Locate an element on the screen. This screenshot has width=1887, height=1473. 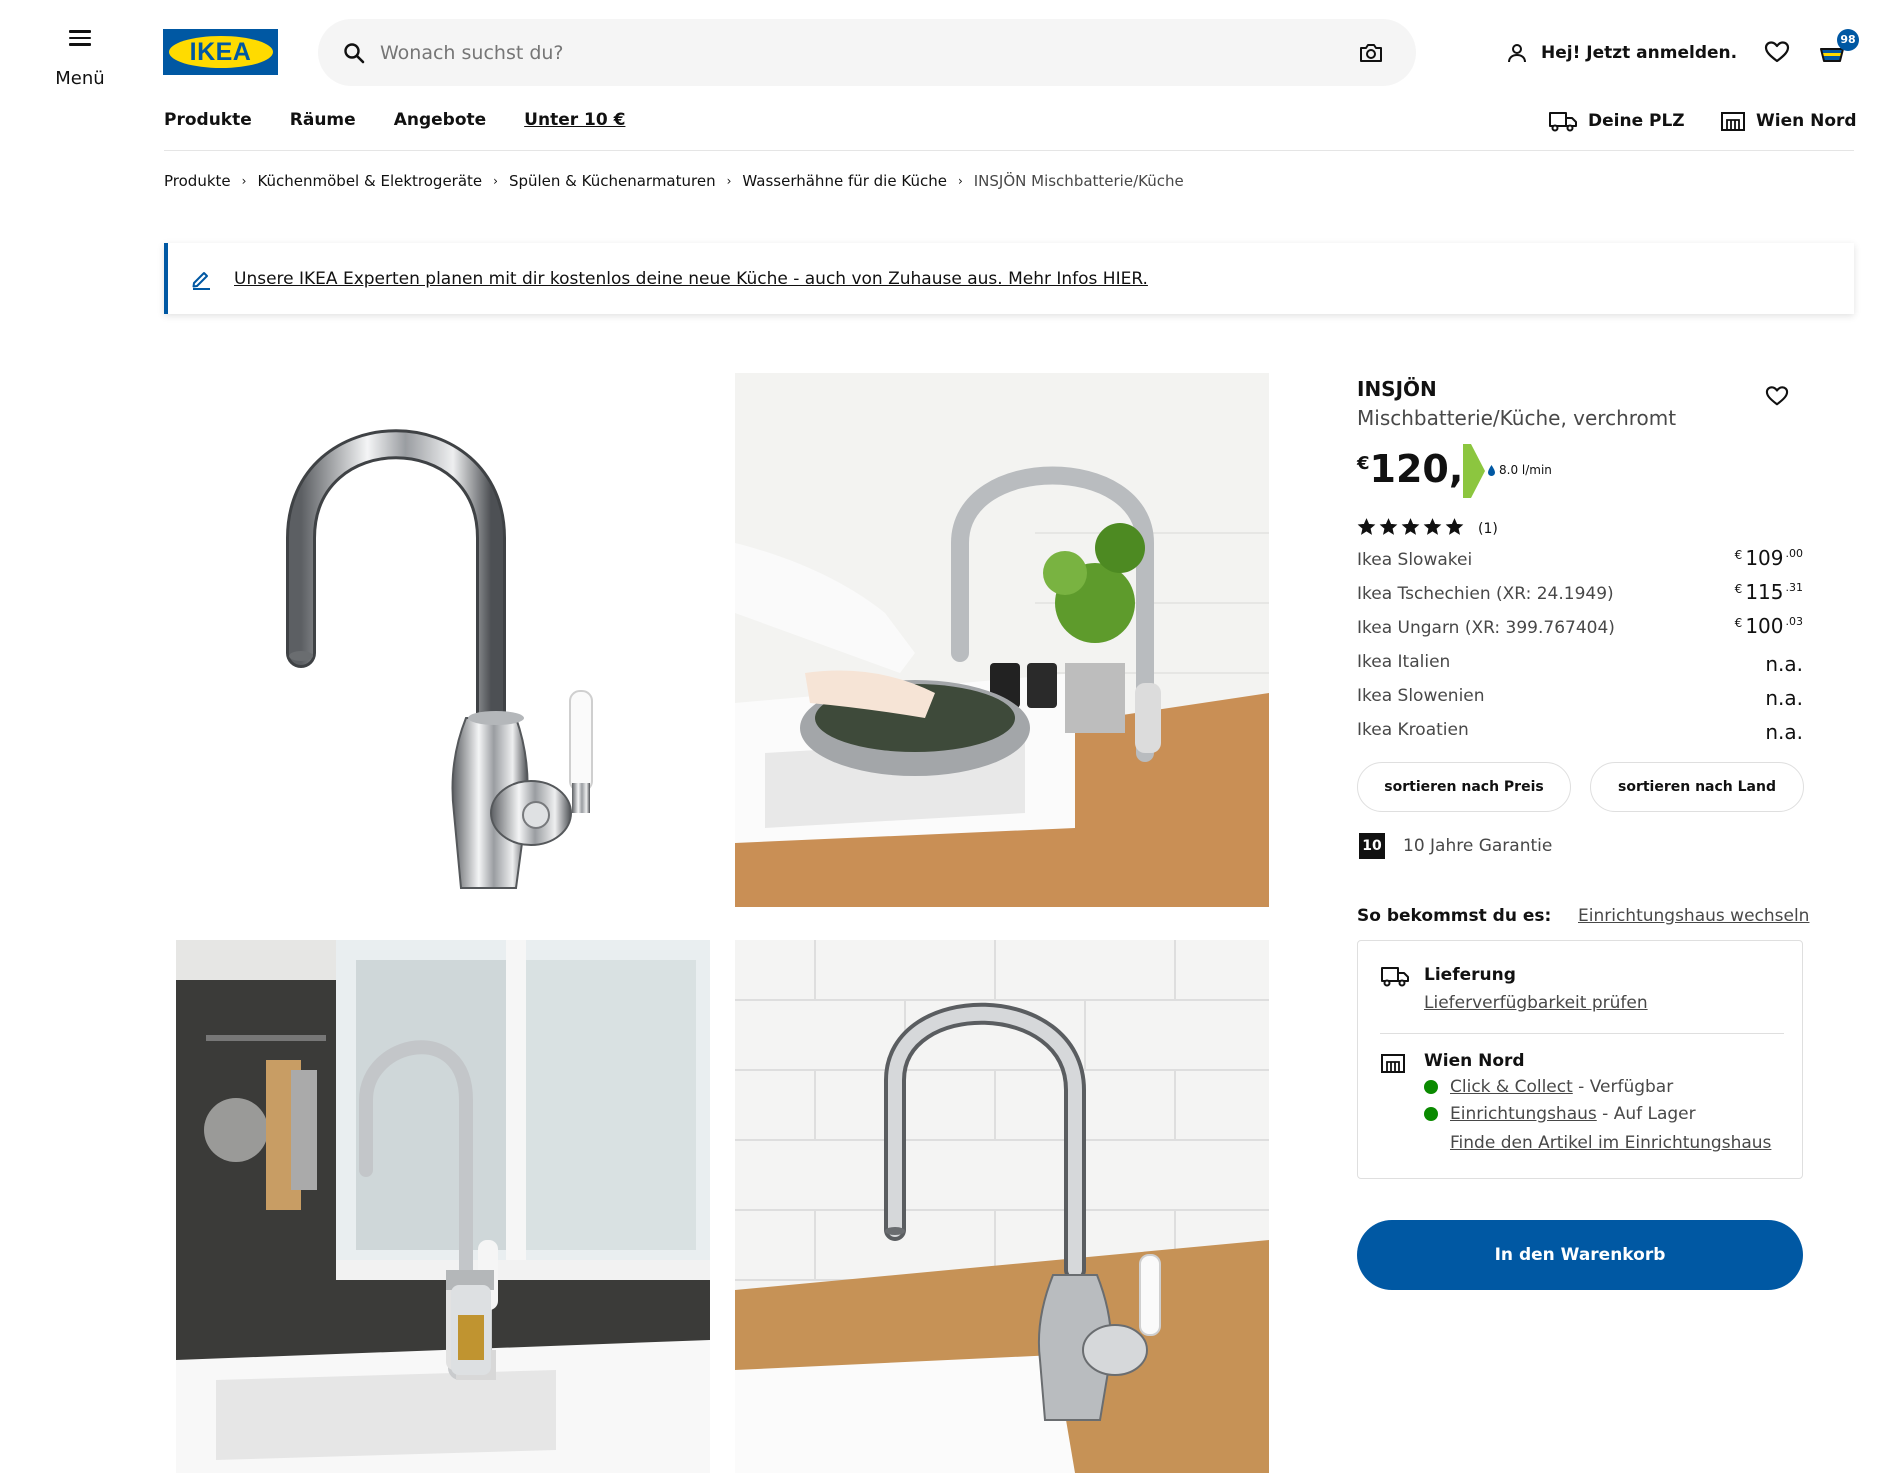
click-collect-status: Click & Collect - Verfügbar is located at coordinates (1548, 1087).